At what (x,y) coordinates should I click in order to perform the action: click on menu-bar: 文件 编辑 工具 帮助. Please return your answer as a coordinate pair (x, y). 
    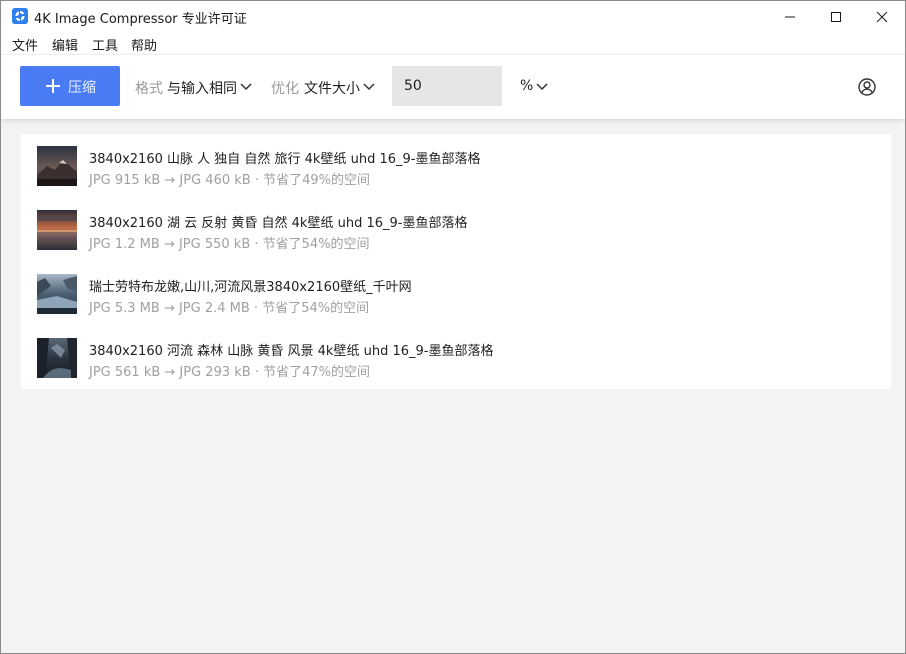
    Looking at the image, I should click on (453, 43).